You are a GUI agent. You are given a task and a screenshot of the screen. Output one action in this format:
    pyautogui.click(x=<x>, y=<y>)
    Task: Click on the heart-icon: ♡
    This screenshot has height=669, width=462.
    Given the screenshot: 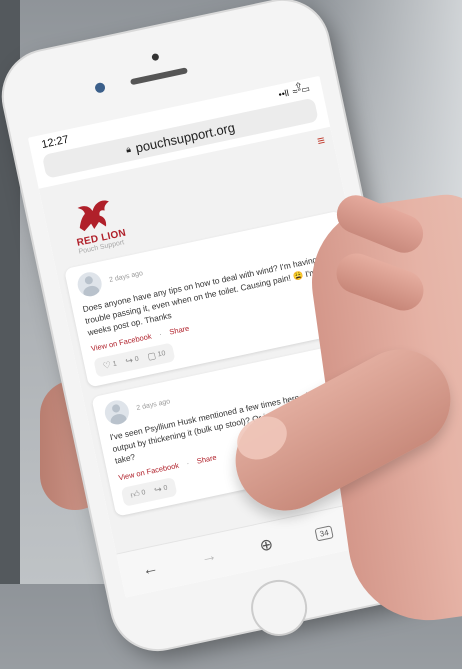 What is the action you would take?
    pyautogui.click(x=107, y=365)
    